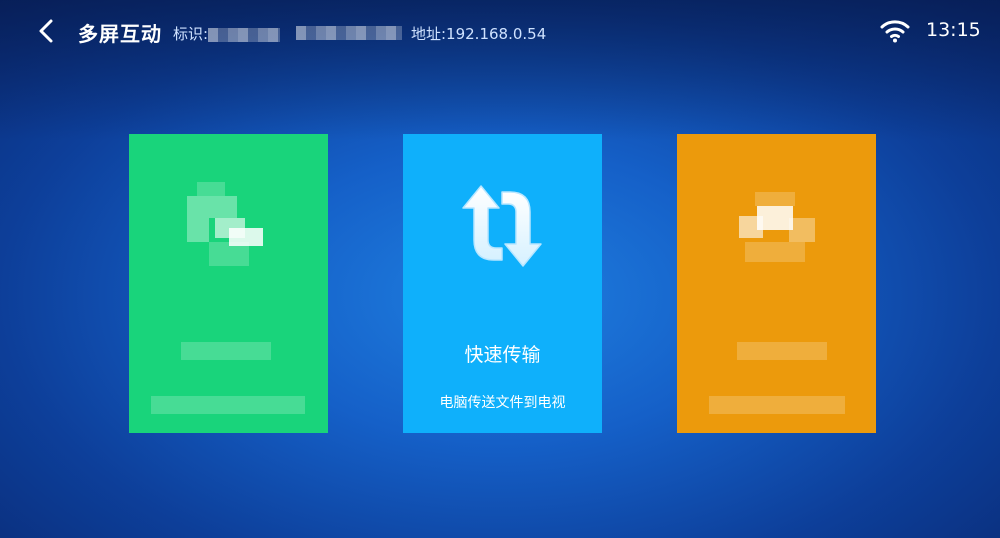  Describe the element at coordinates (228, 283) in the screenshot. I see `feature-card-green` at that location.